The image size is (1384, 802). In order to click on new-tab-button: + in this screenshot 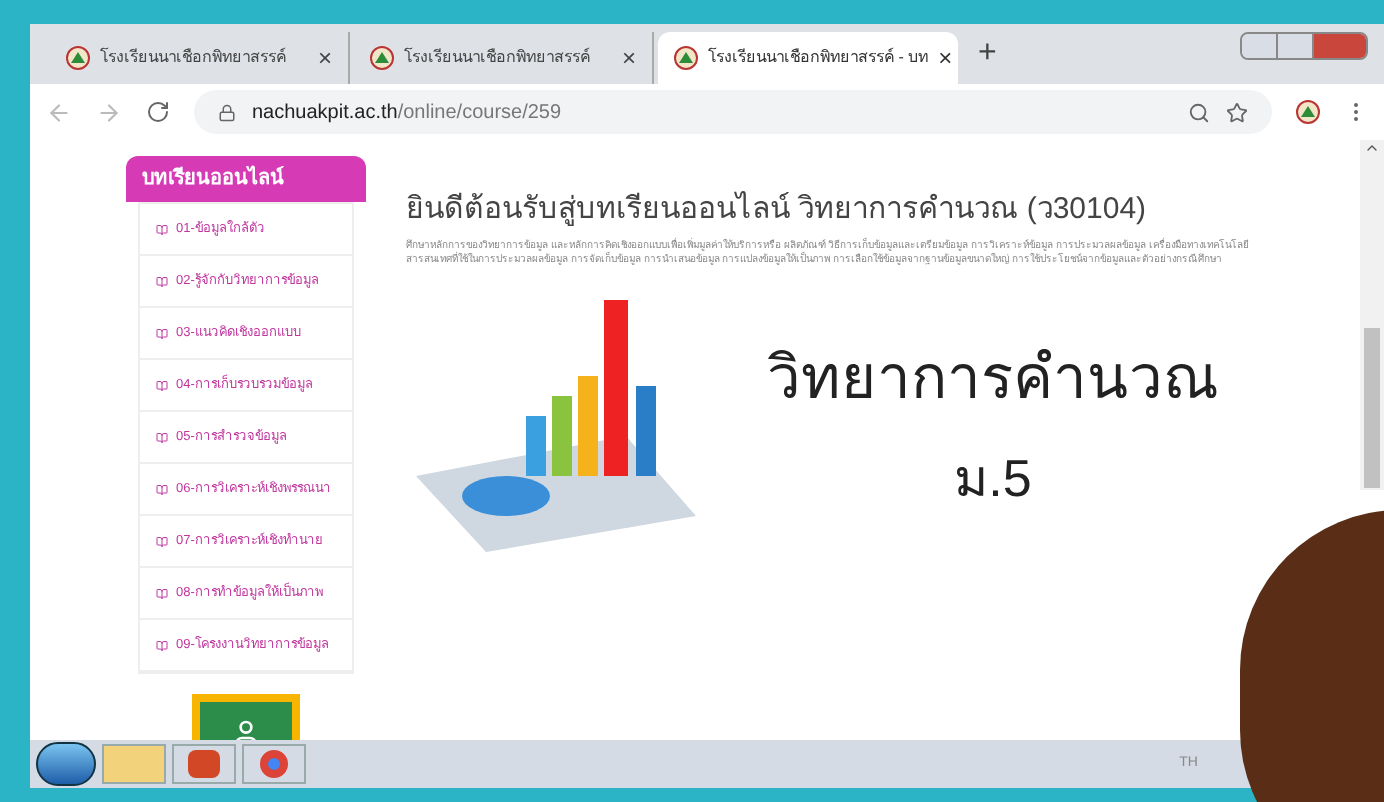, I will do `click(987, 54)`.